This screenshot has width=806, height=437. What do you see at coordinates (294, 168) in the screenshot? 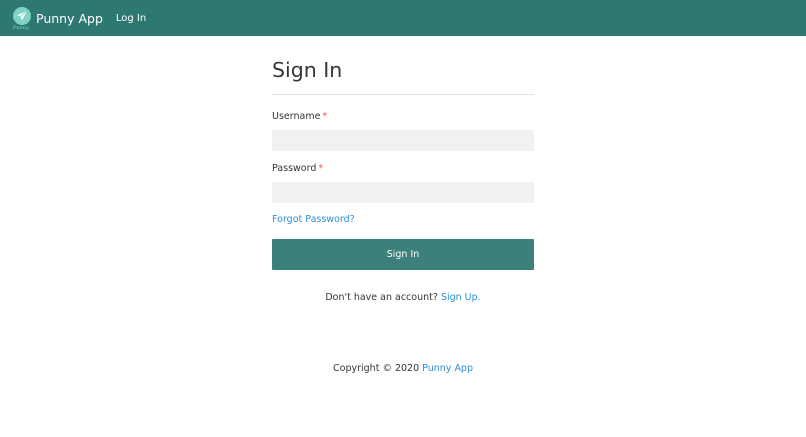
I see `password-label-text: Password` at bounding box center [294, 168].